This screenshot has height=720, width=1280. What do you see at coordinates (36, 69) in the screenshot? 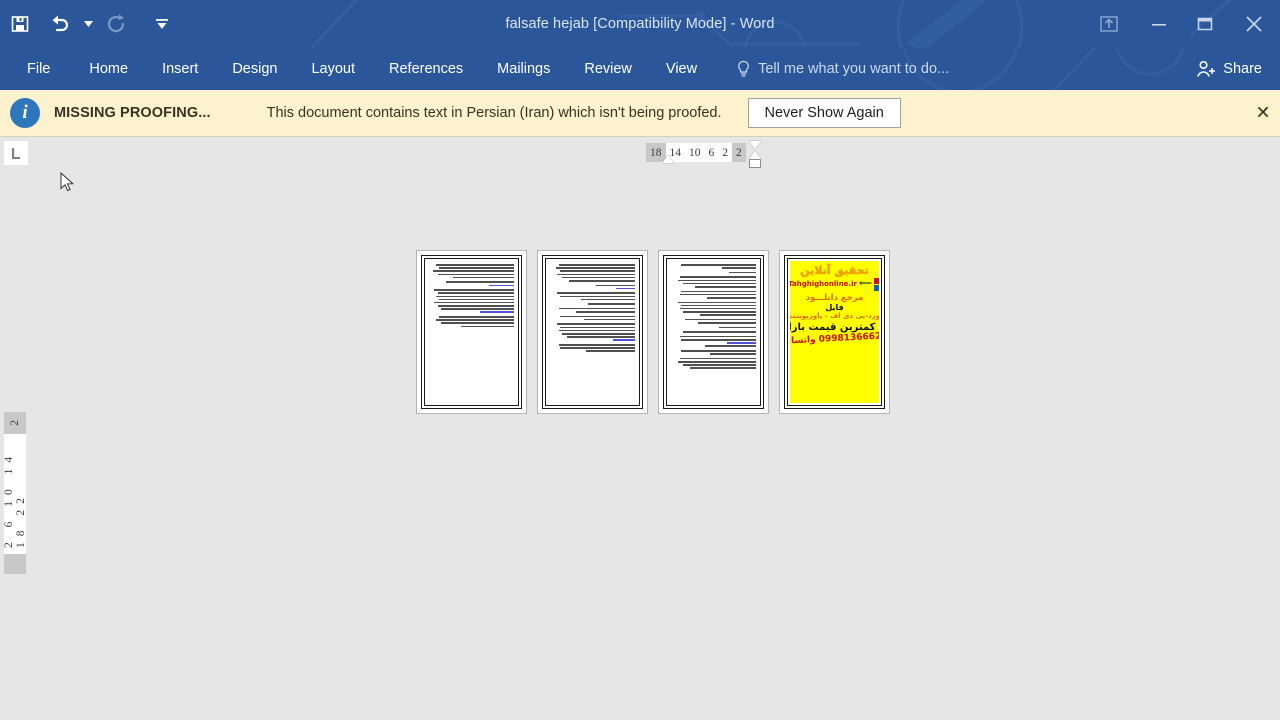
I see `tab-file: File` at bounding box center [36, 69].